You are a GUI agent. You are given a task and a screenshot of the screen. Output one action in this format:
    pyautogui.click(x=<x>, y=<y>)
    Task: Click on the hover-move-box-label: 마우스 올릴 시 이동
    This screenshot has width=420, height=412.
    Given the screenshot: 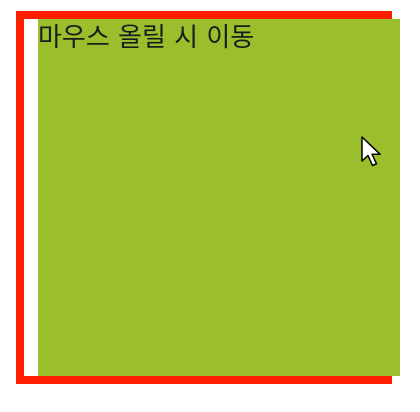 What is the action you would take?
    pyautogui.click(x=146, y=38)
    